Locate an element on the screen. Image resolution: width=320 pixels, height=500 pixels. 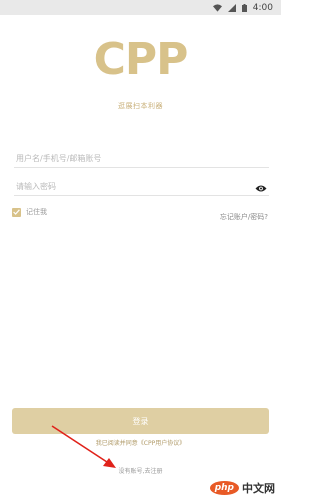
watermark: php 中文网 is located at coordinates (242, 488).